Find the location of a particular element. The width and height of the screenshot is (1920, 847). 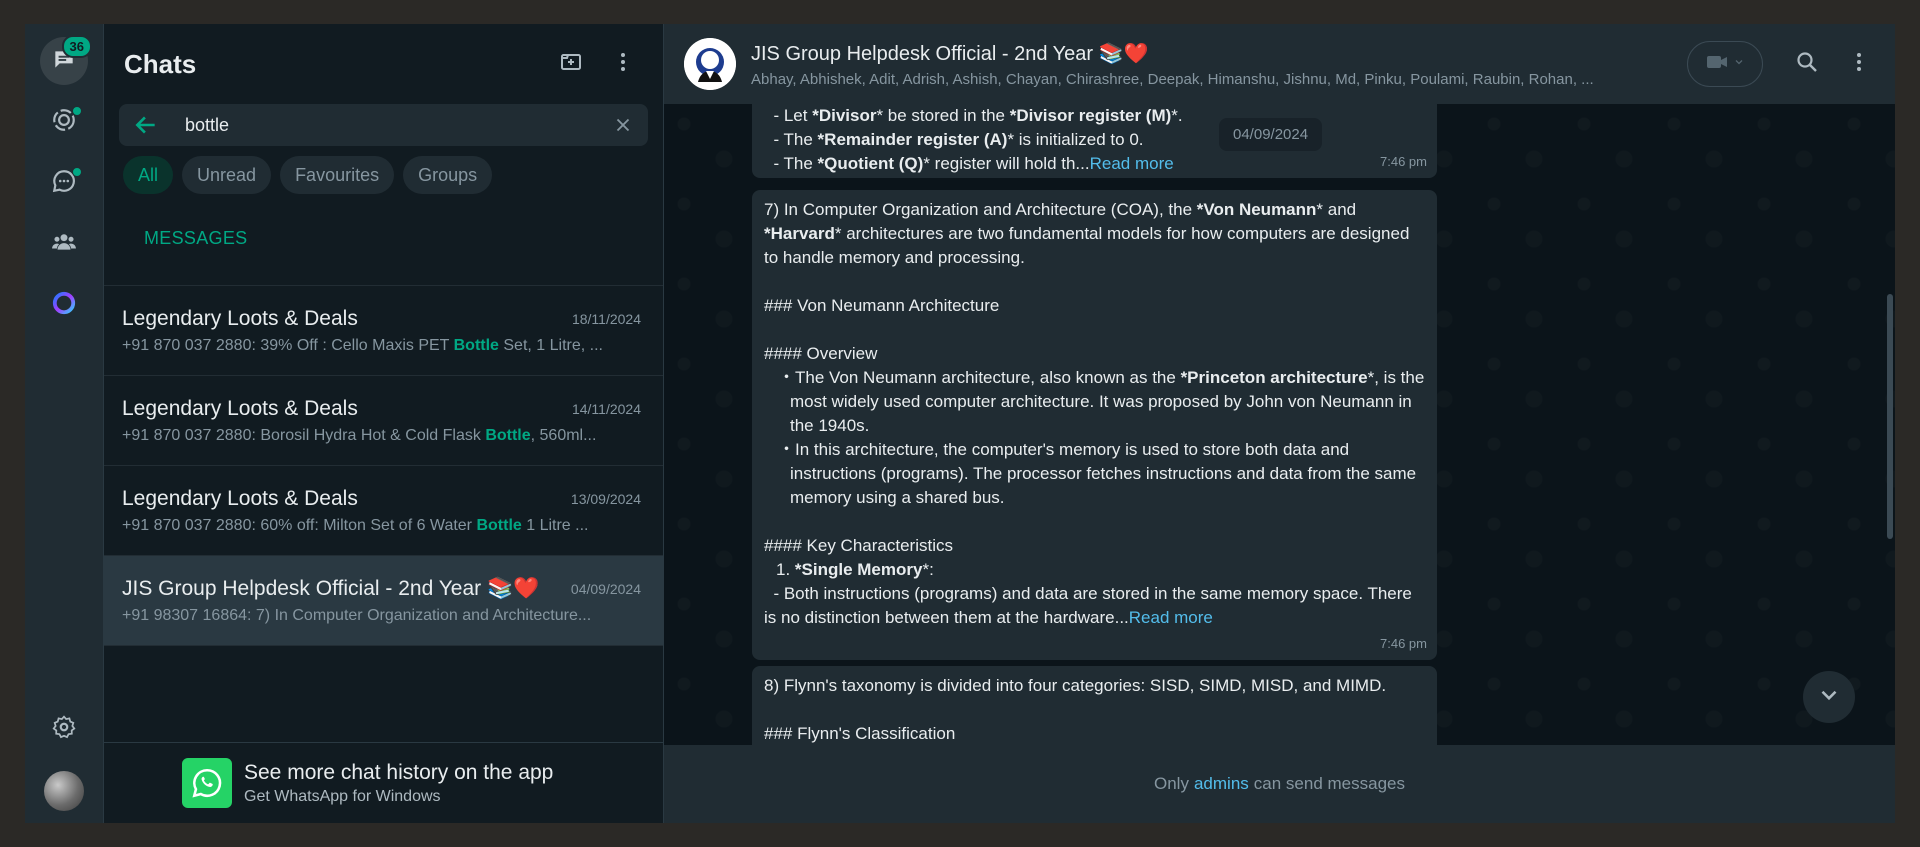

back-arrow-icon is located at coordinates (146, 125).